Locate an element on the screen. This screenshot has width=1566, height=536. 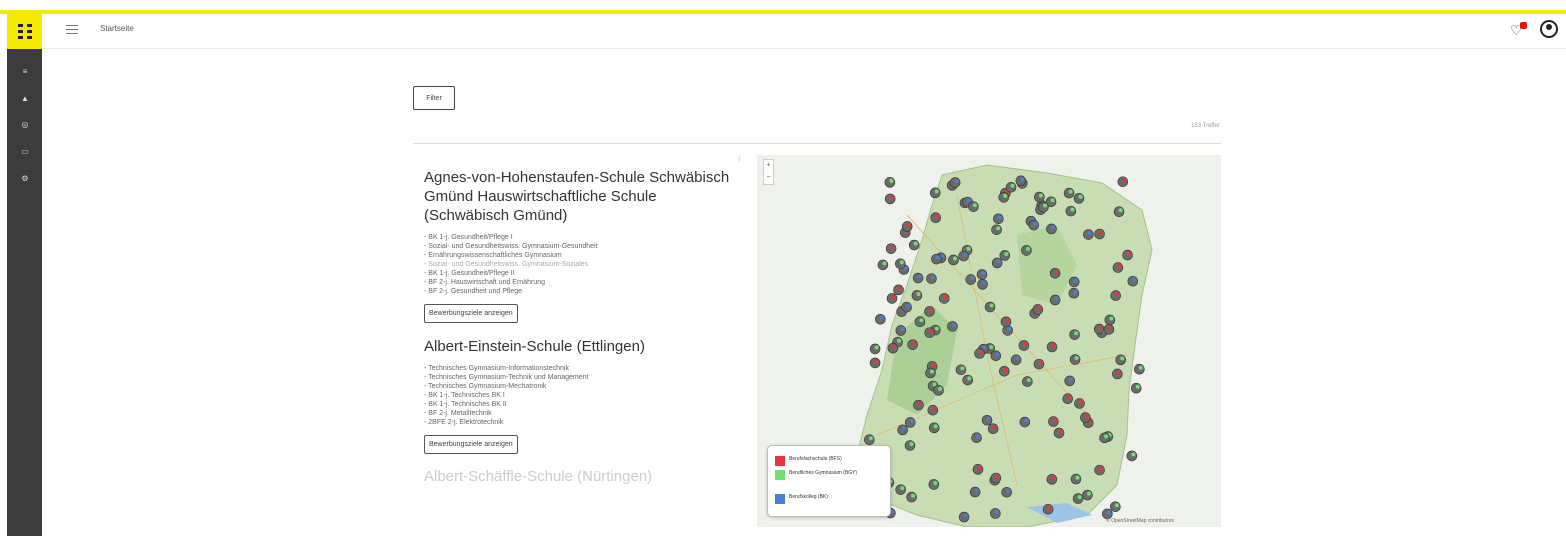
menu-icon is located at coordinates (72, 30).